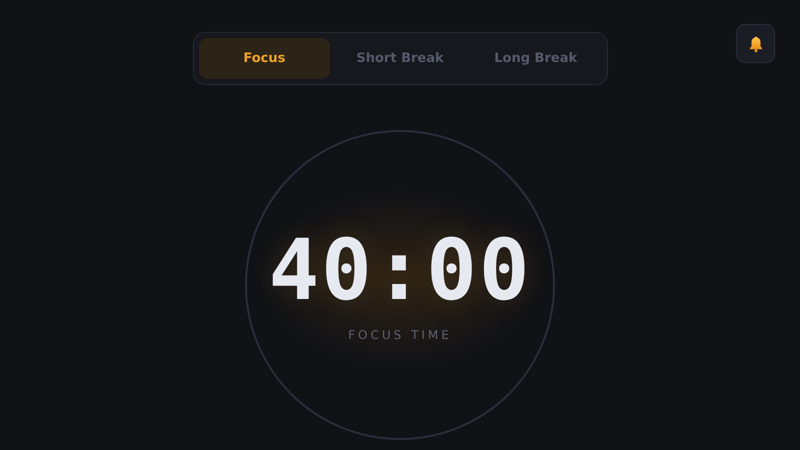 The height and width of the screenshot is (450, 800). I want to click on timer-caption: FOCUS TIME, so click(400, 335).